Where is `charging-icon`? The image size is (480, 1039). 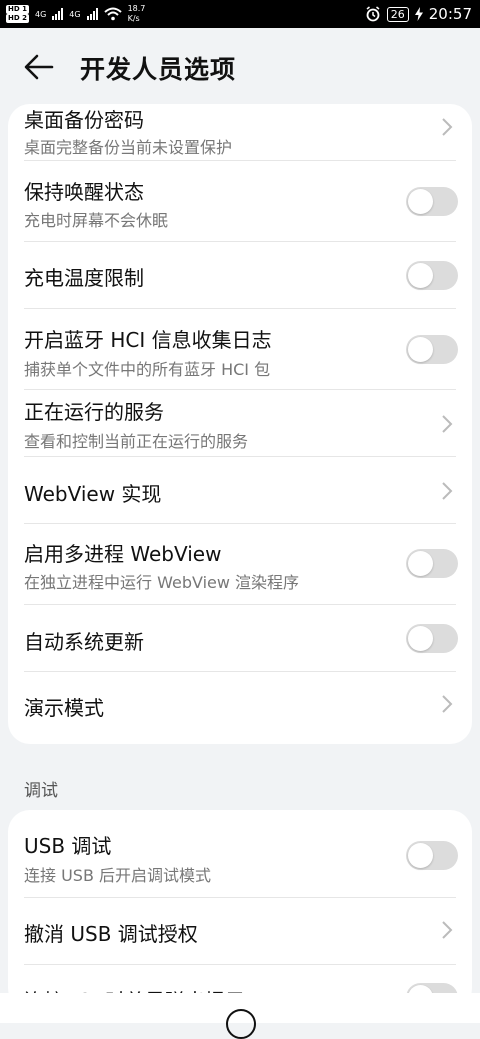 charging-icon is located at coordinates (418, 14).